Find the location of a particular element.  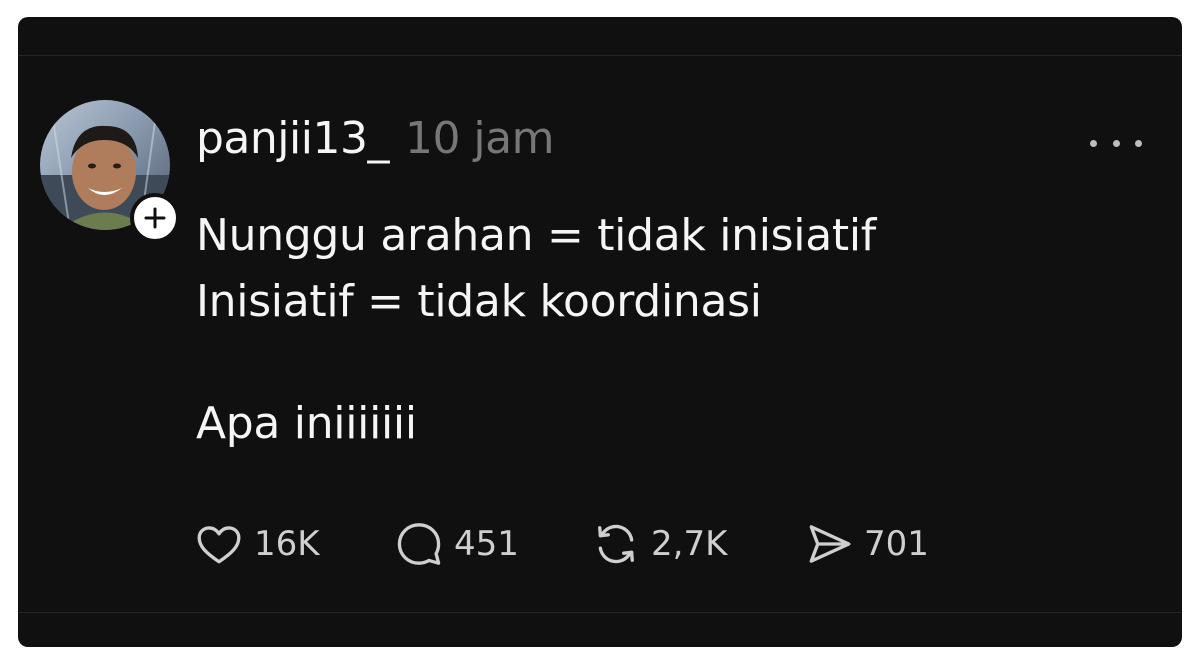

plus-icon is located at coordinates (155, 218).